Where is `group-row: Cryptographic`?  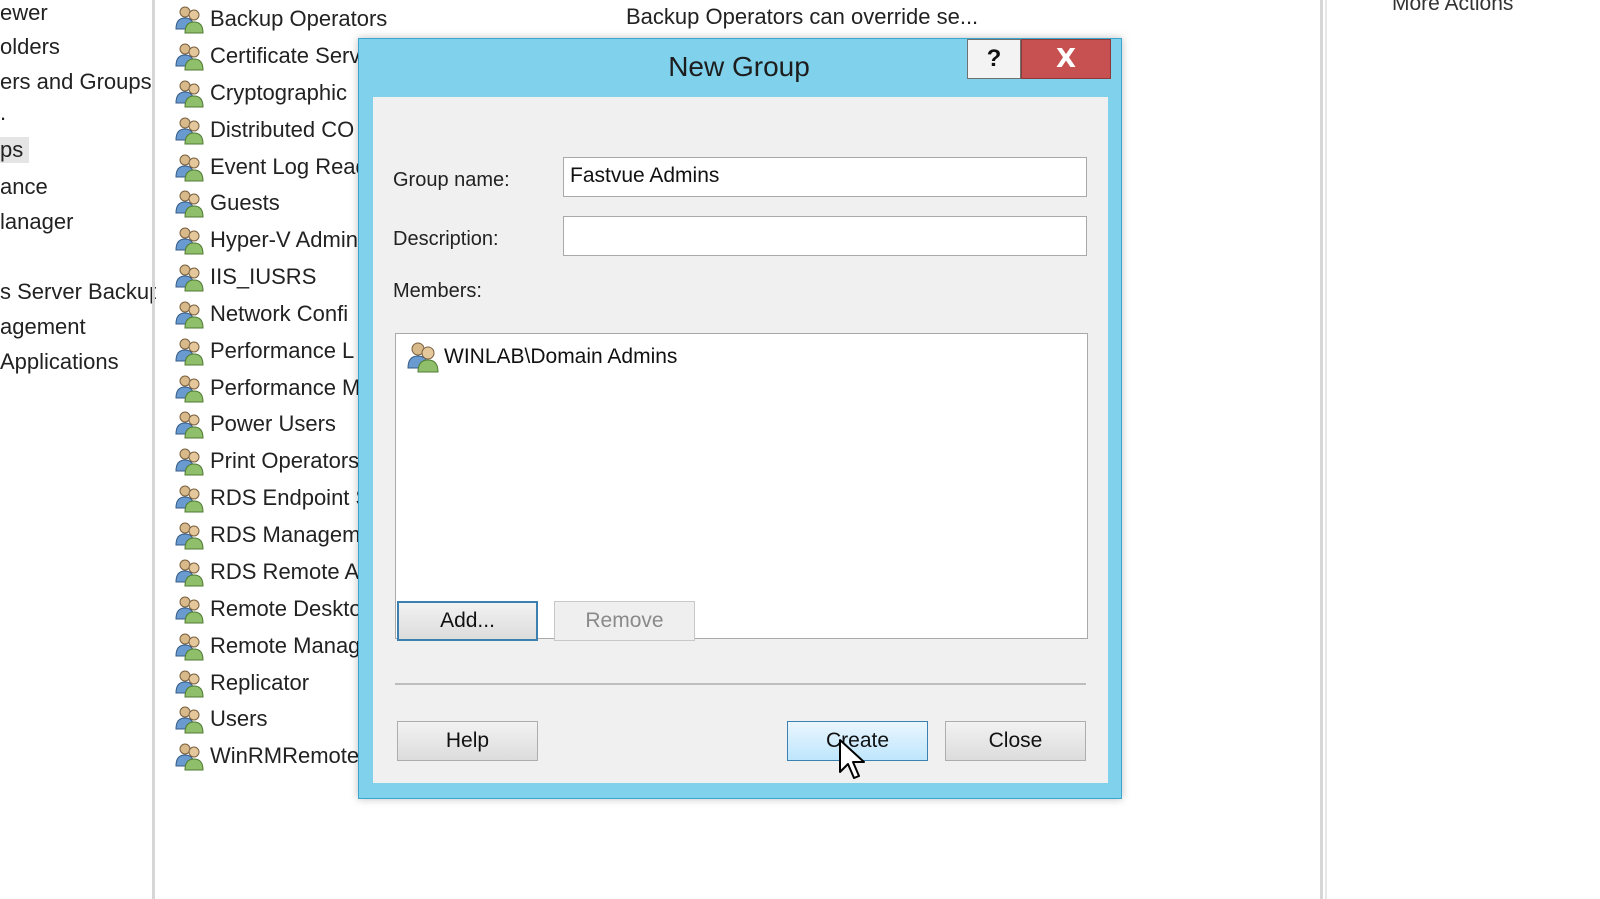 group-row: Cryptographic is located at coordinates (260, 93).